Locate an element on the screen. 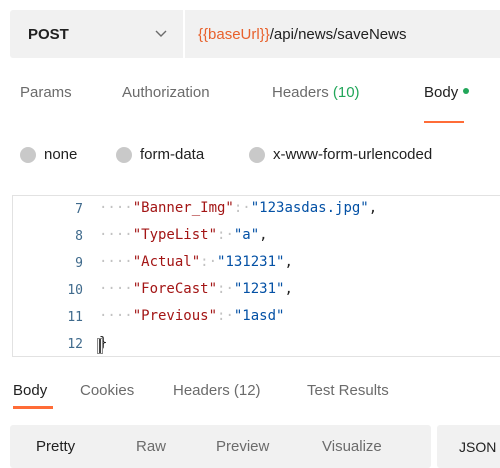  url-input: {{baseUrl}}/api/news/saveNews is located at coordinates (342, 34).